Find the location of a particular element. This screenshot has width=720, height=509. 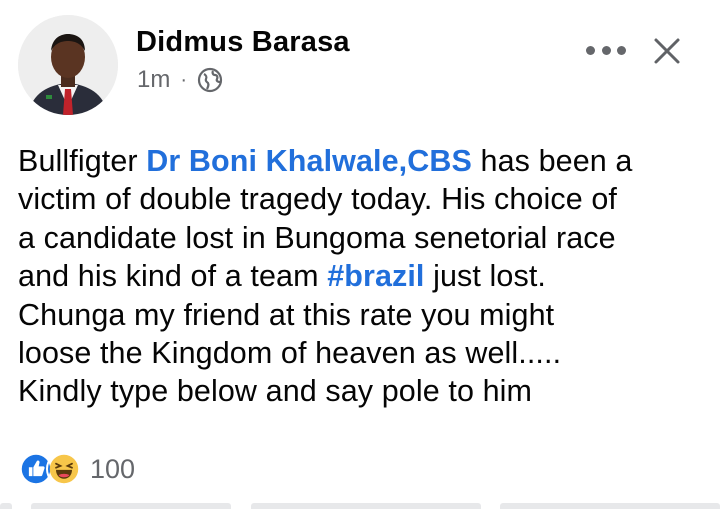

post-body-line: Kindly type below and say pole to him is located at coordinates (275, 391).